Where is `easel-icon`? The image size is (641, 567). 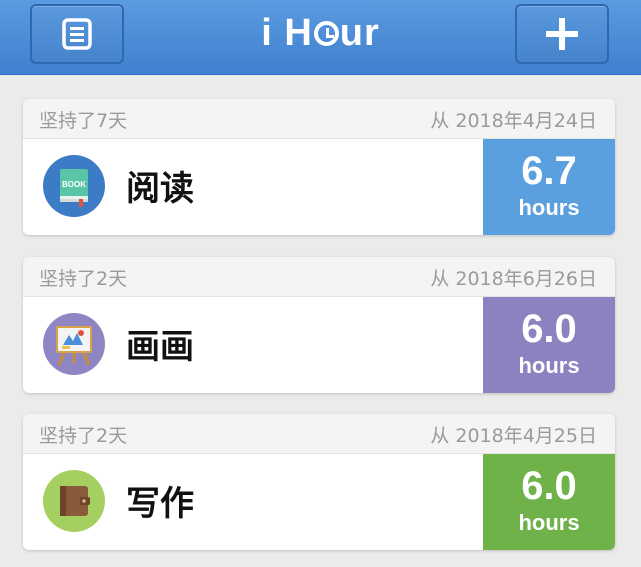
easel-icon is located at coordinates (74, 344).